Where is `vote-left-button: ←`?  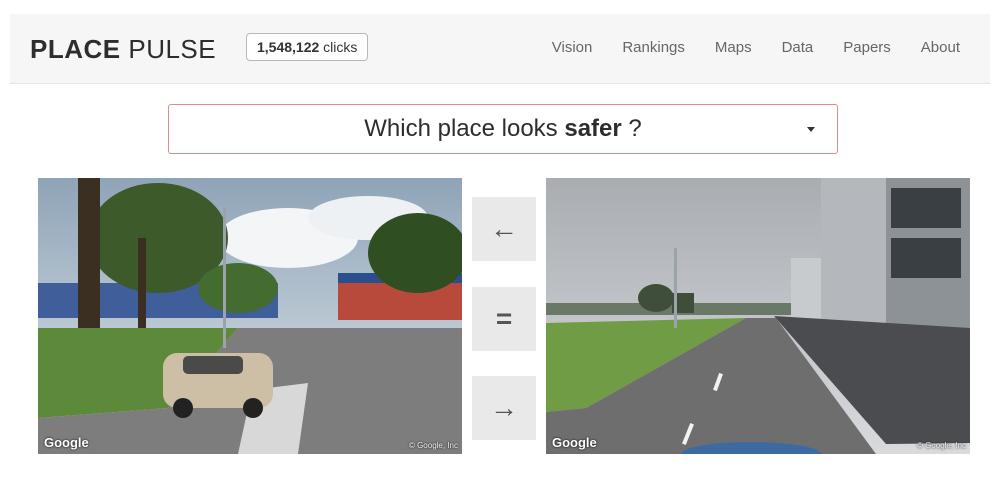
vote-left-button: ← is located at coordinates (504, 229).